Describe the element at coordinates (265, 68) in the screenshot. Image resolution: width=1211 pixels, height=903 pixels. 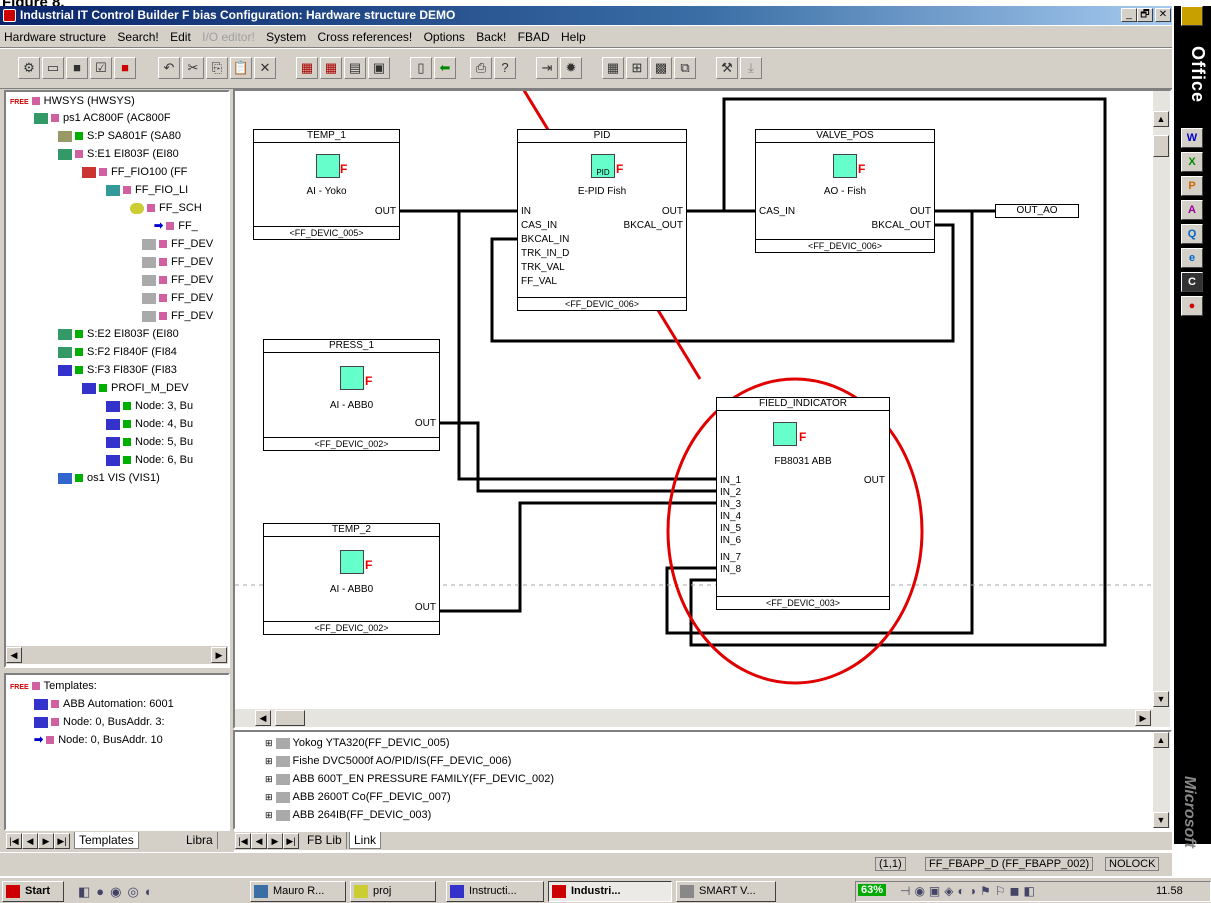
I see `delete-icon: ✕` at that location.